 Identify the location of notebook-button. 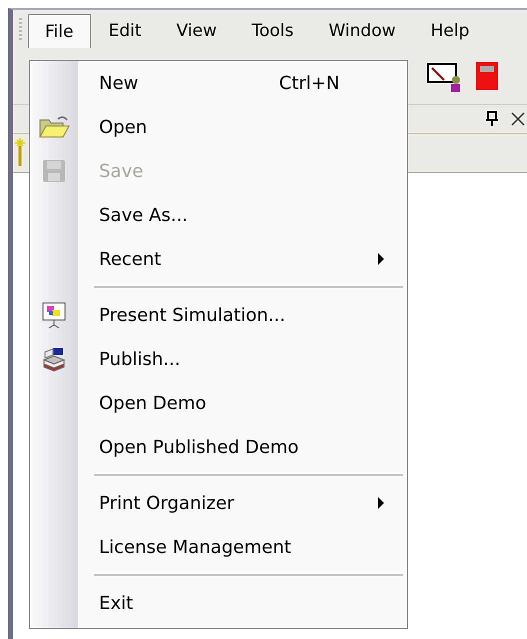
(487, 76).